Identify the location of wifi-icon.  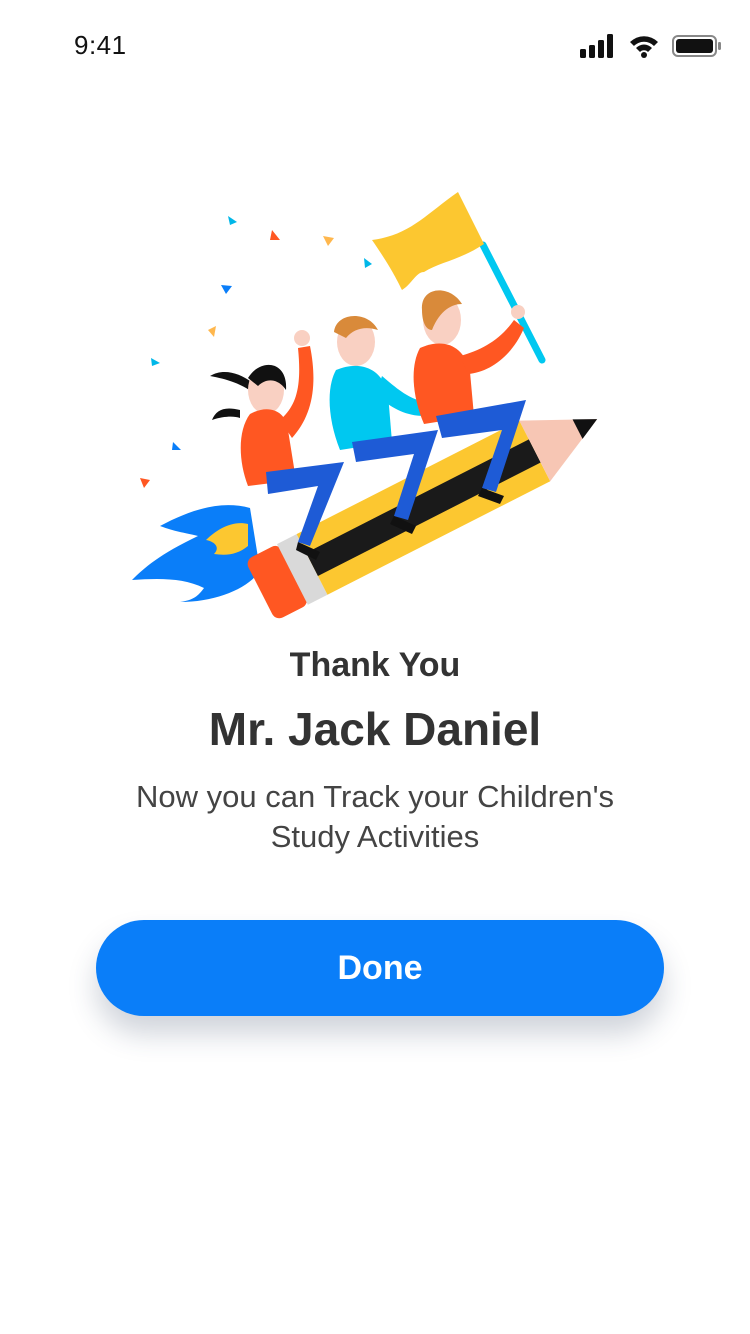
(644, 47).